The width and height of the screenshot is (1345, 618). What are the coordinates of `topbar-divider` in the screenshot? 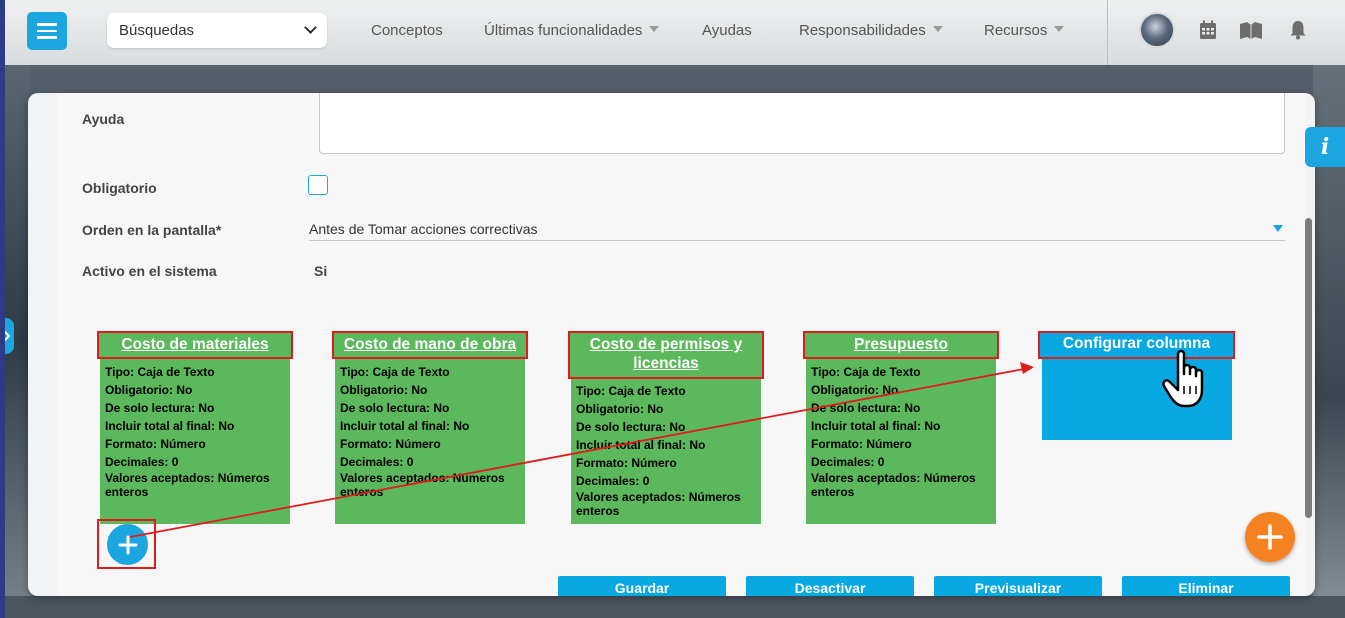 It's located at (1107, 32).